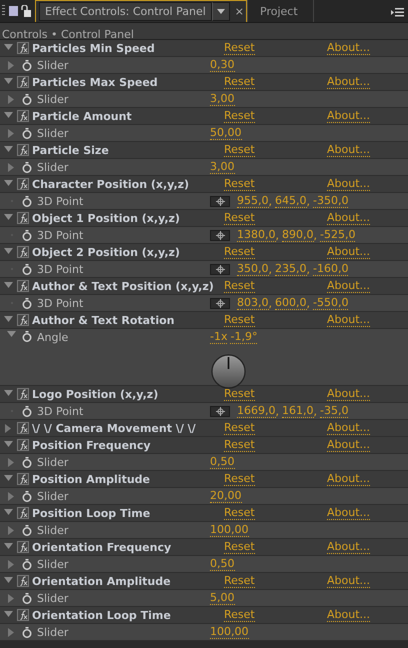 This screenshot has height=648, width=408. Describe the element at coordinates (239, 11) in the screenshot. I see `close-button: ×` at that location.